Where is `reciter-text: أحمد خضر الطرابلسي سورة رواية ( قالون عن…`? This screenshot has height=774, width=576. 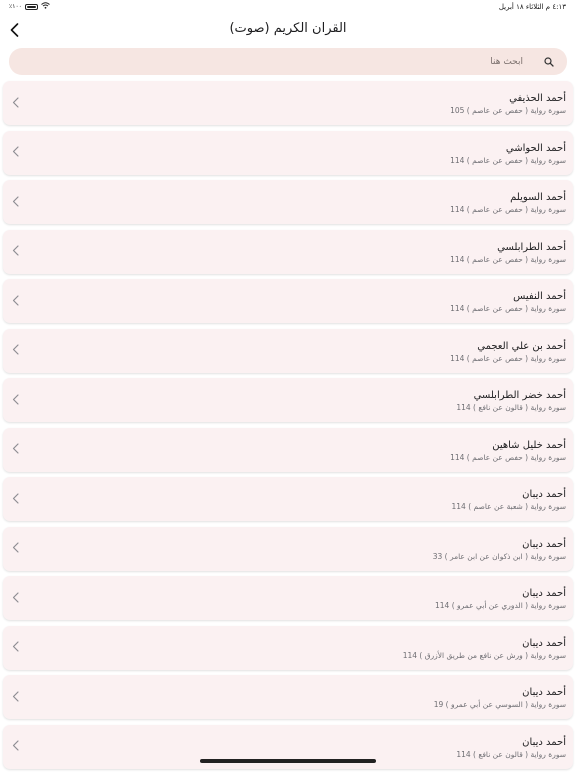
reciter-text: أحمد خضر الطرابلسي سورة رواية ( قالون عن… is located at coordinates (511, 401).